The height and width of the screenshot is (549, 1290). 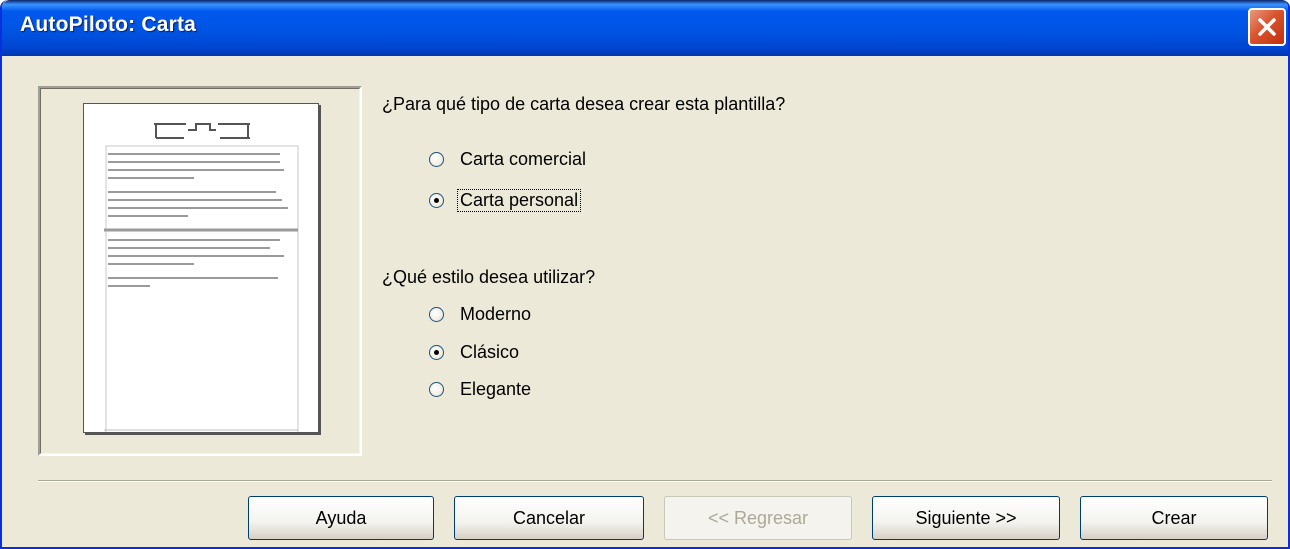 I want to click on radio-label: Elegante, so click(x=496, y=388).